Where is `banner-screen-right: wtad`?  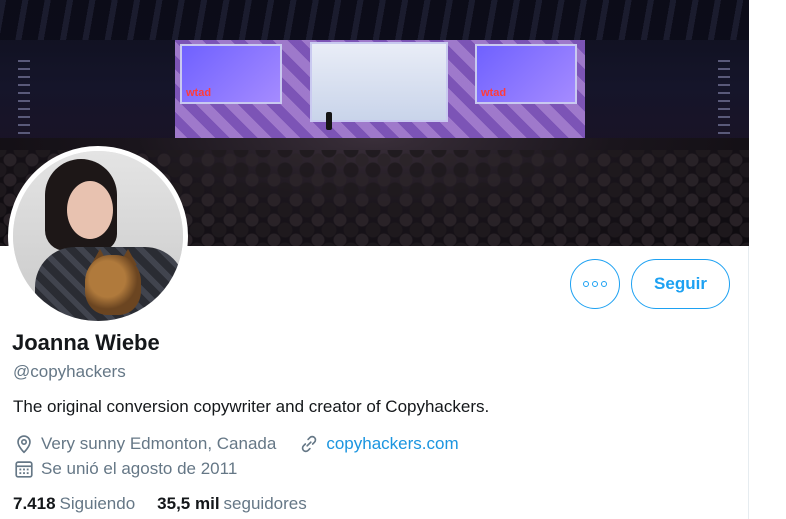
banner-screen-right: wtad is located at coordinates (526, 74).